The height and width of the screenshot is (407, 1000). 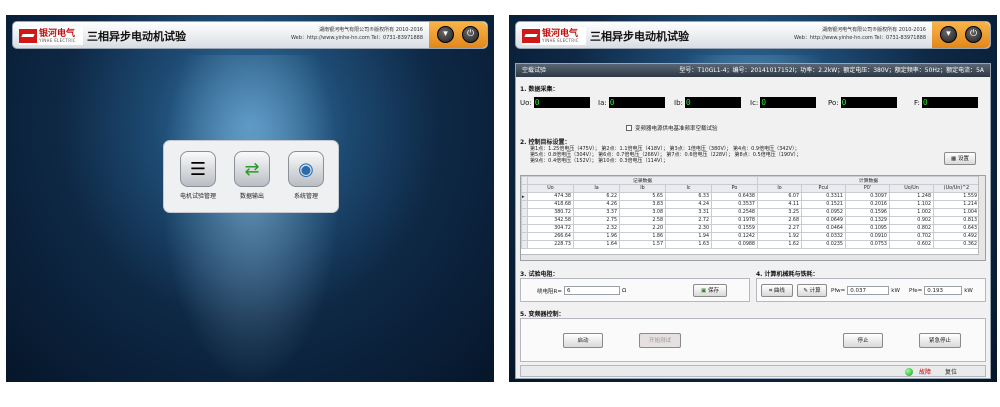 I want to click on column-header: P0', so click(x=867, y=188).